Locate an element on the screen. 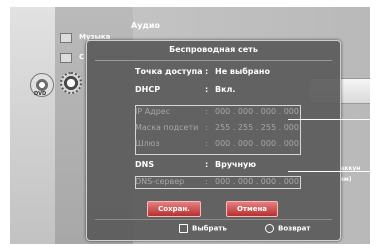 The width and height of the screenshot is (384, 246). dns-server-value: 000 . 000 . 000 . 000 is located at coordinates (257, 181).